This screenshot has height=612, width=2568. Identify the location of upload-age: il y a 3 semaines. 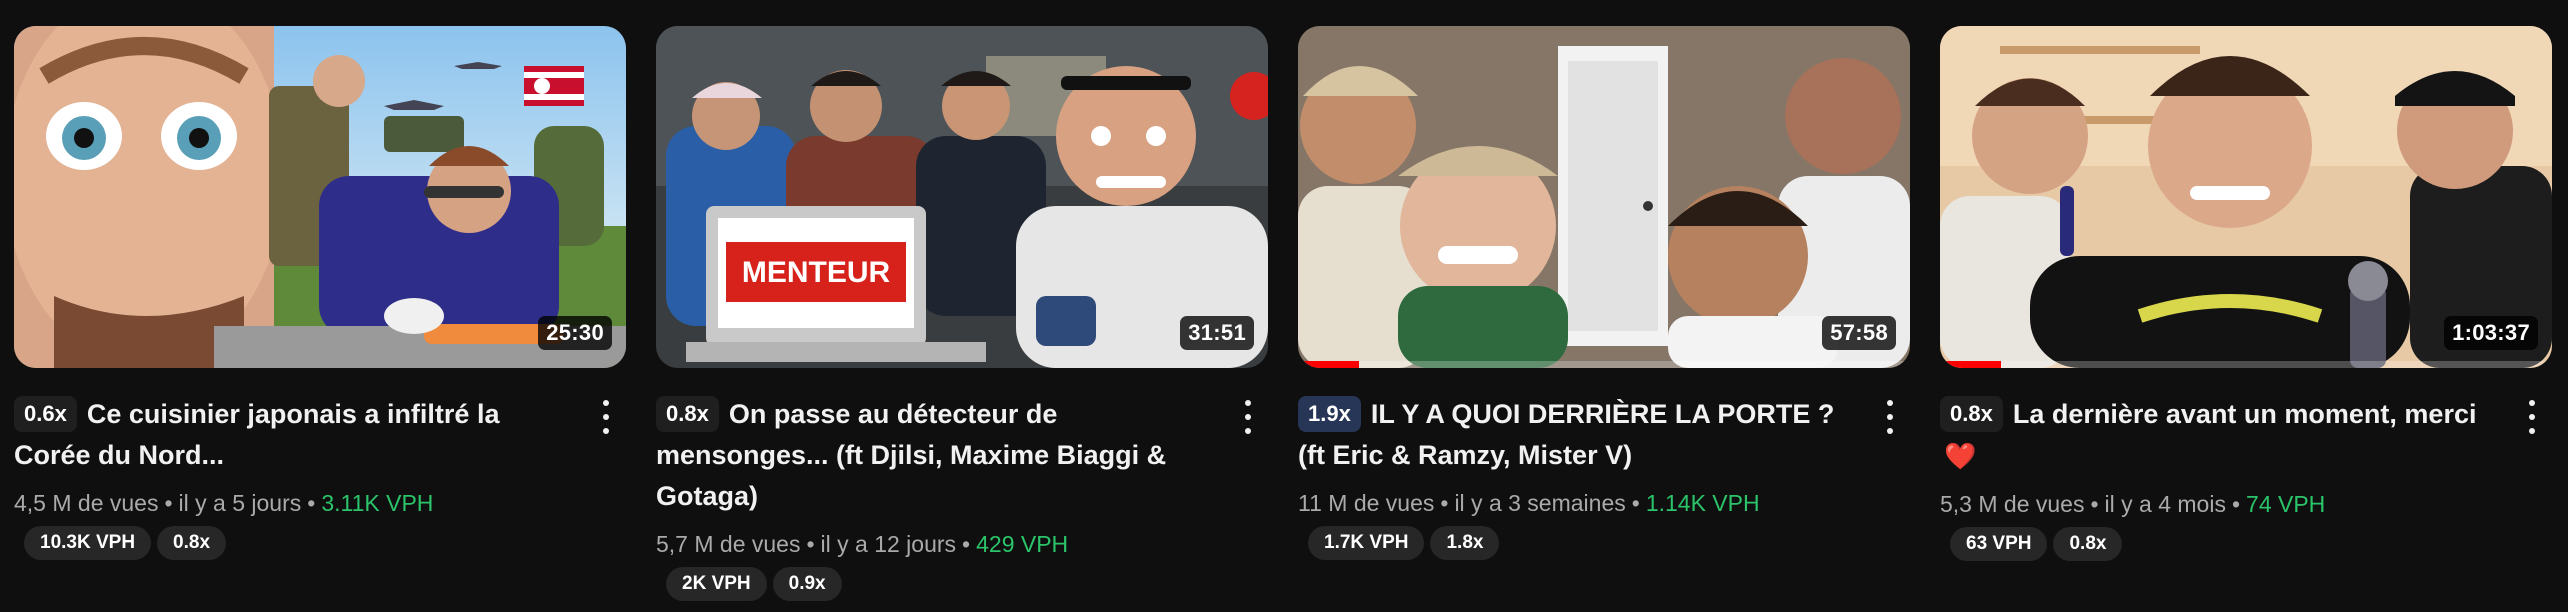
(1540, 503).